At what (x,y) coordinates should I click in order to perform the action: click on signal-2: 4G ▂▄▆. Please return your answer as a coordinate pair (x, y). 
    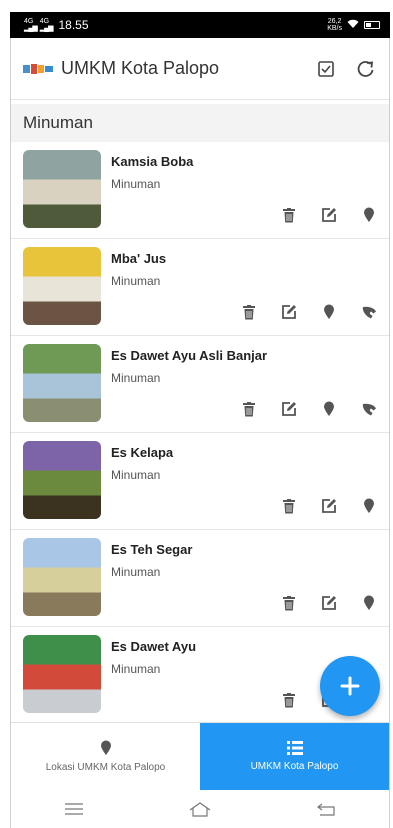
    Looking at the image, I should click on (46, 25).